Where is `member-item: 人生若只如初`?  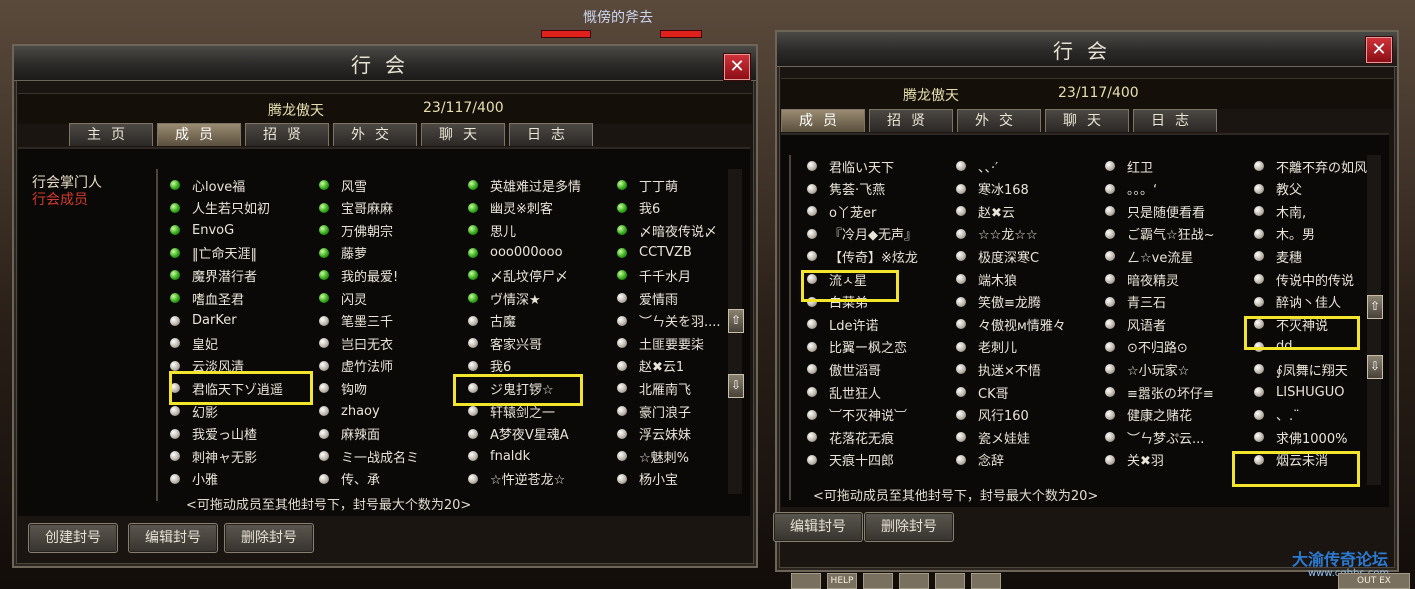 member-item: 人生若只如初 is located at coordinates (220, 208).